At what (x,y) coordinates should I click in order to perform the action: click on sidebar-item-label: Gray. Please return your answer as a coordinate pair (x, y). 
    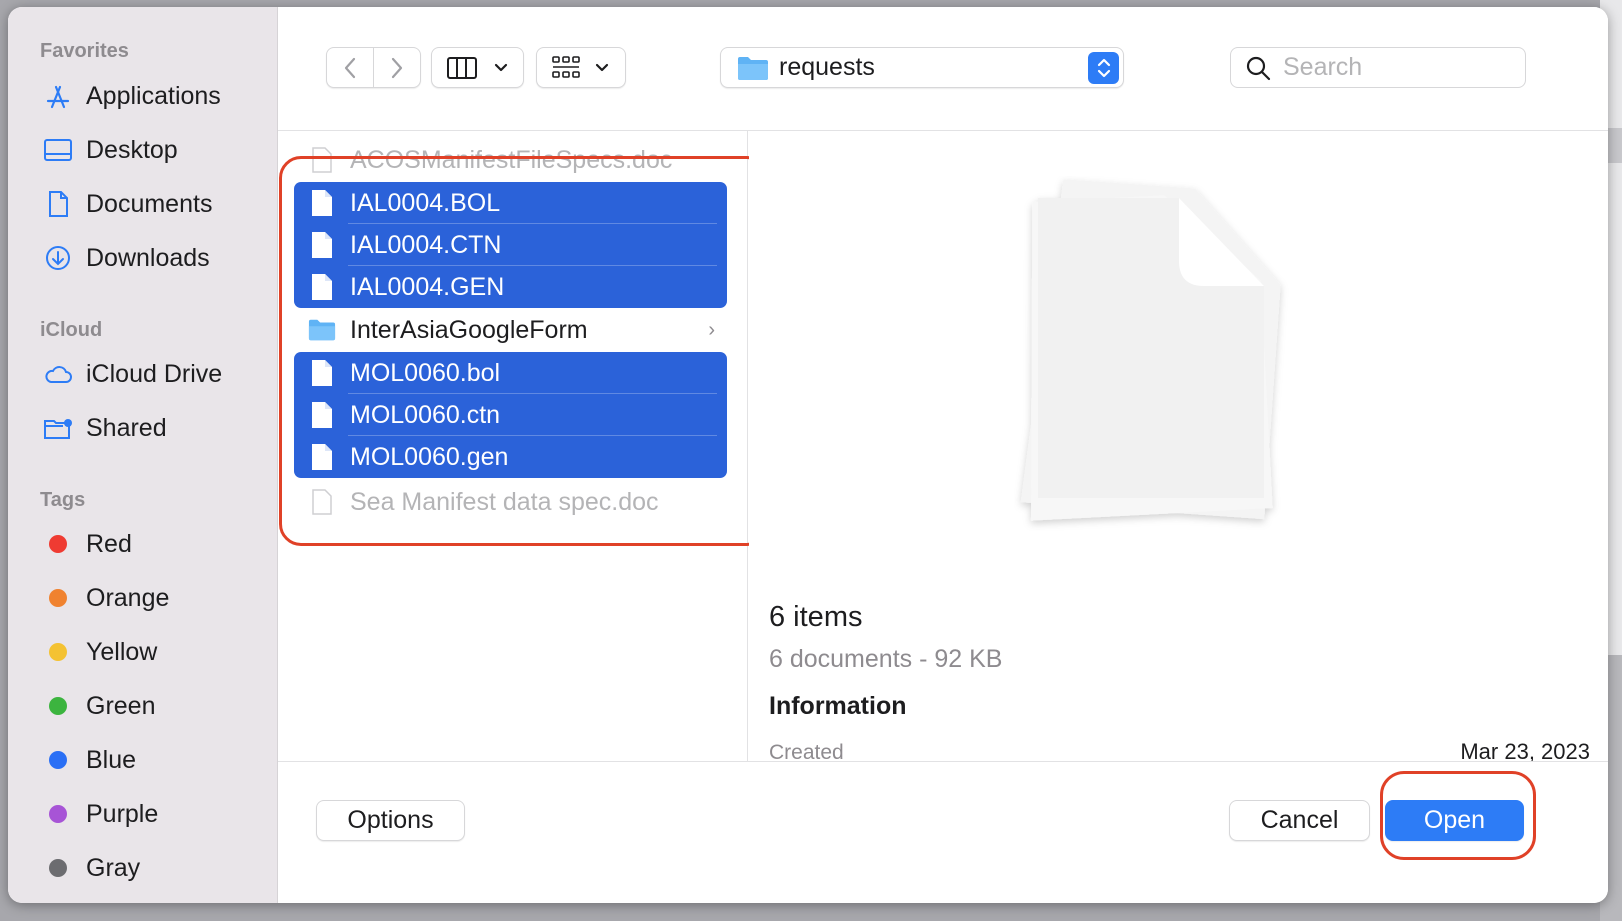
    Looking at the image, I should click on (113, 867).